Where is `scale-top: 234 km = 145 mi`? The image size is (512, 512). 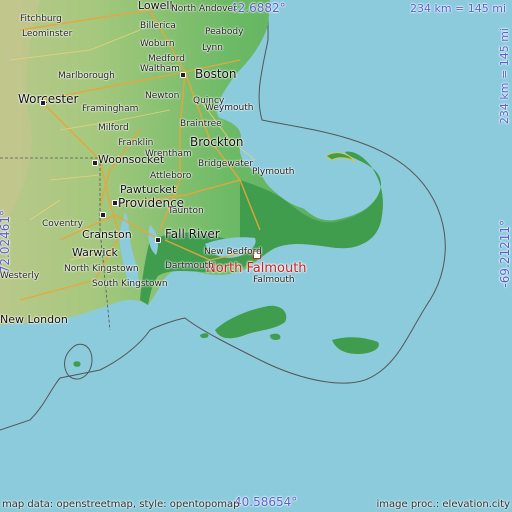 scale-top: 234 km = 145 mi is located at coordinates (458, 8).